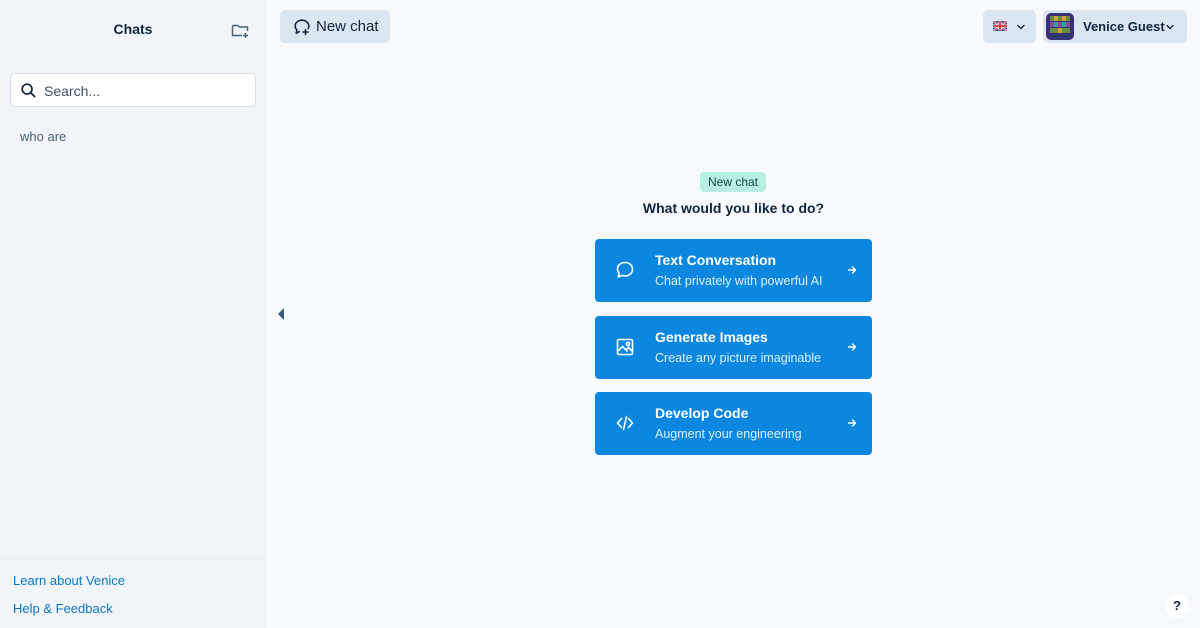 This screenshot has height=628, width=1200. I want to click on card-title: Generate Images, so click(711, 337).